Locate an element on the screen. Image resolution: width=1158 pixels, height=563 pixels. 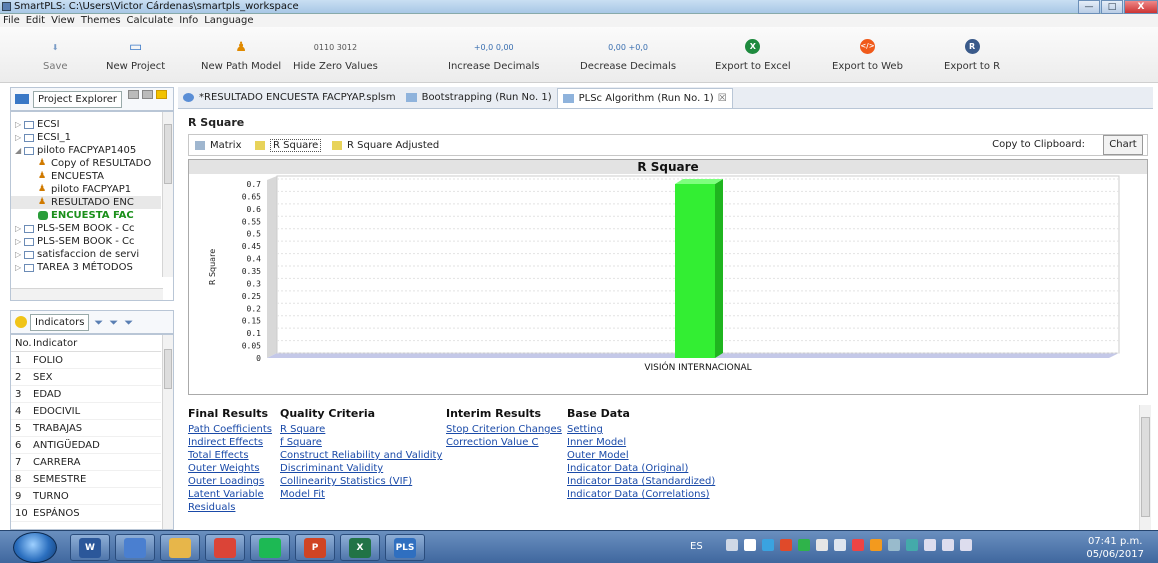
volume-icon is located at coordinates (948, 545).